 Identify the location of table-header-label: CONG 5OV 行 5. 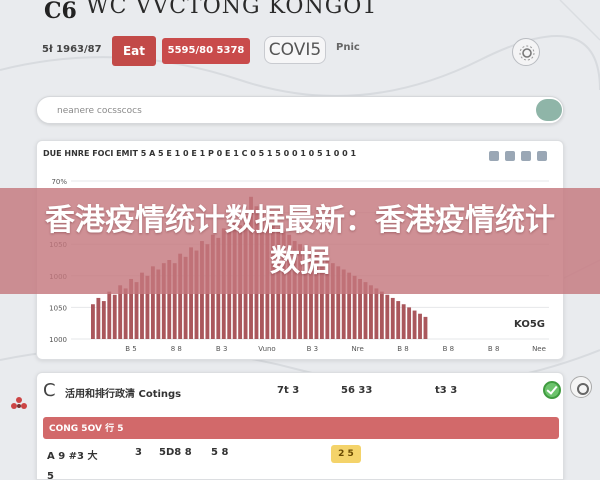
(86, 429).